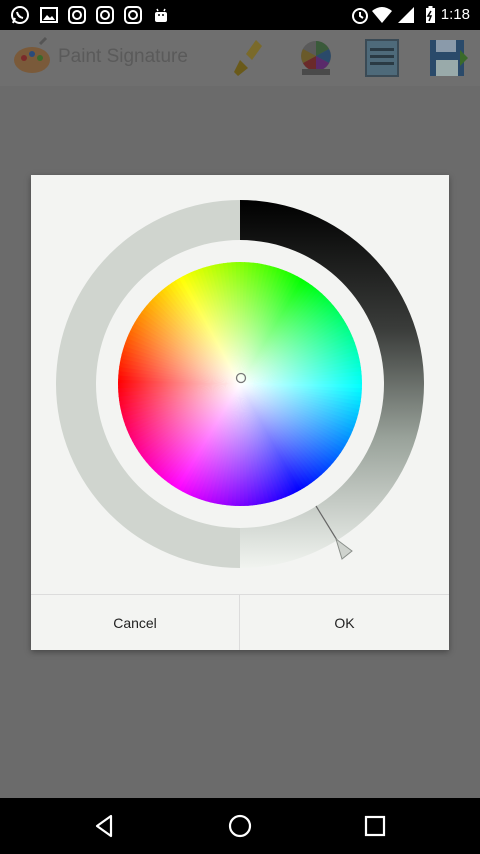  What do you see at coordinates (382, 58) in the screenshot?
I see `menu-list-icon` at bounding box center [382, 58].